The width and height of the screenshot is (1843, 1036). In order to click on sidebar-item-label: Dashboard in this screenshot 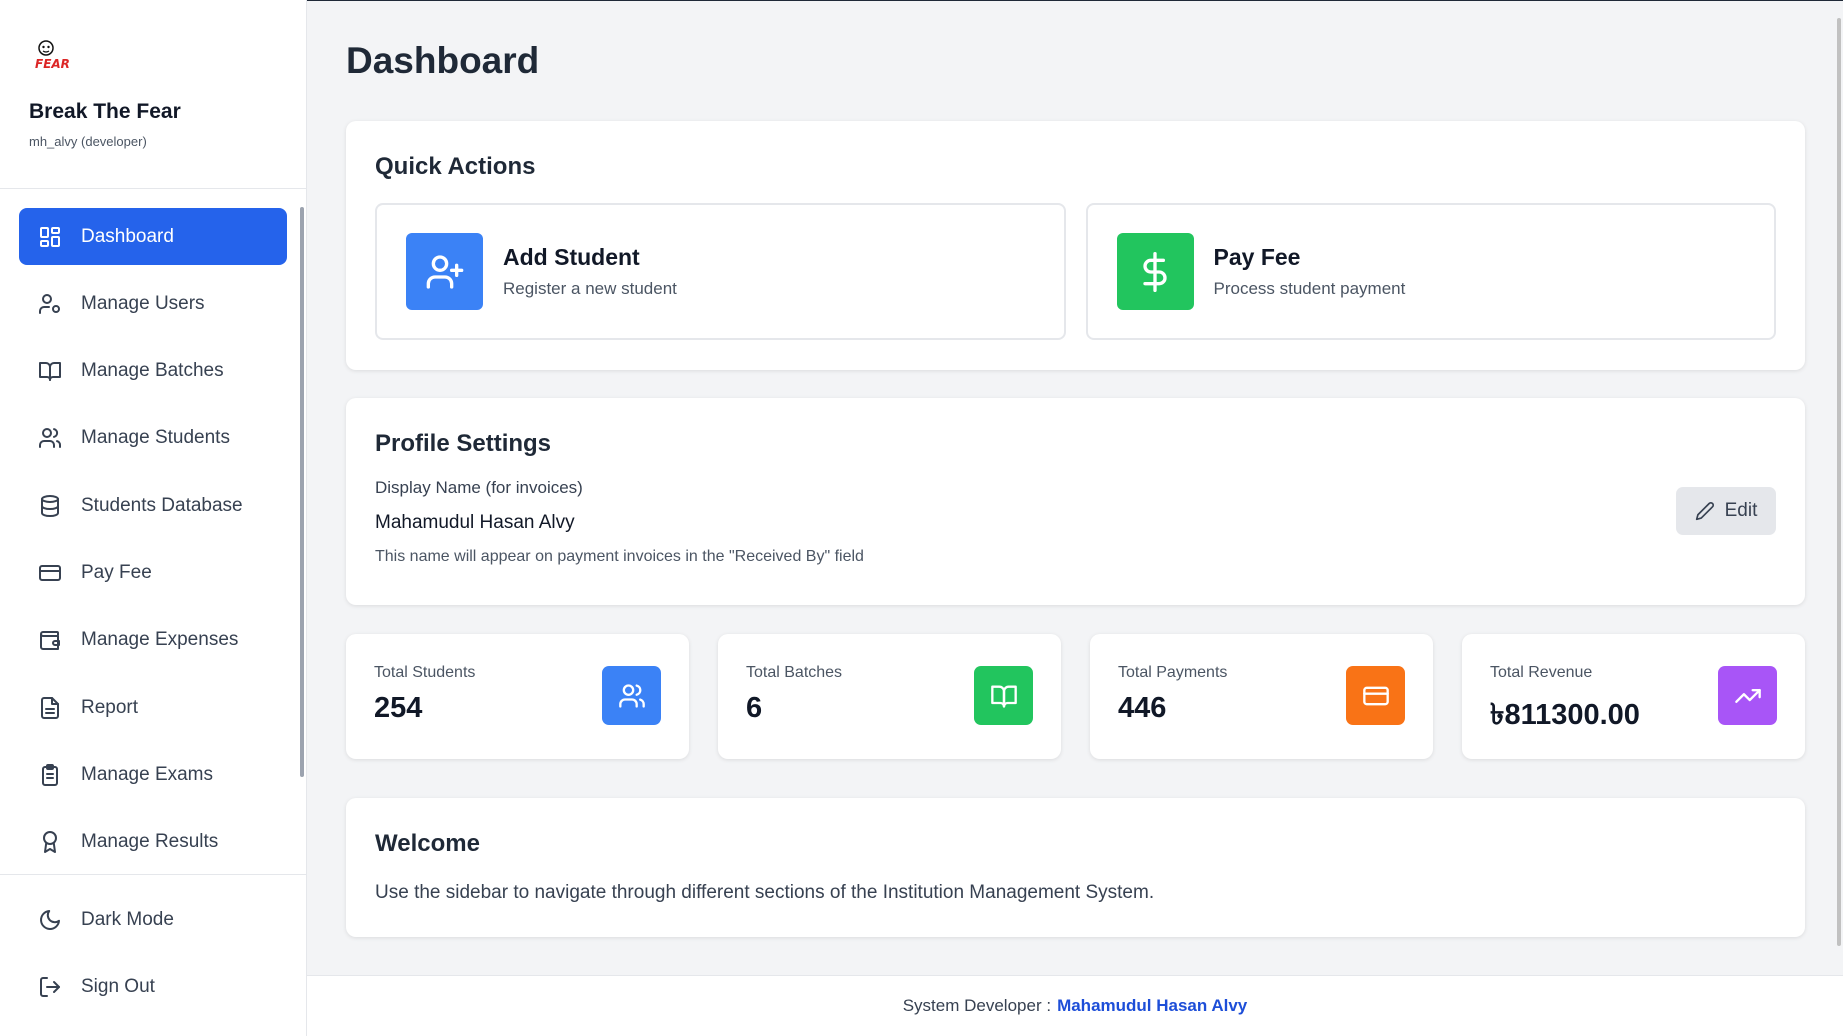, I will do `click(127, 236)`.